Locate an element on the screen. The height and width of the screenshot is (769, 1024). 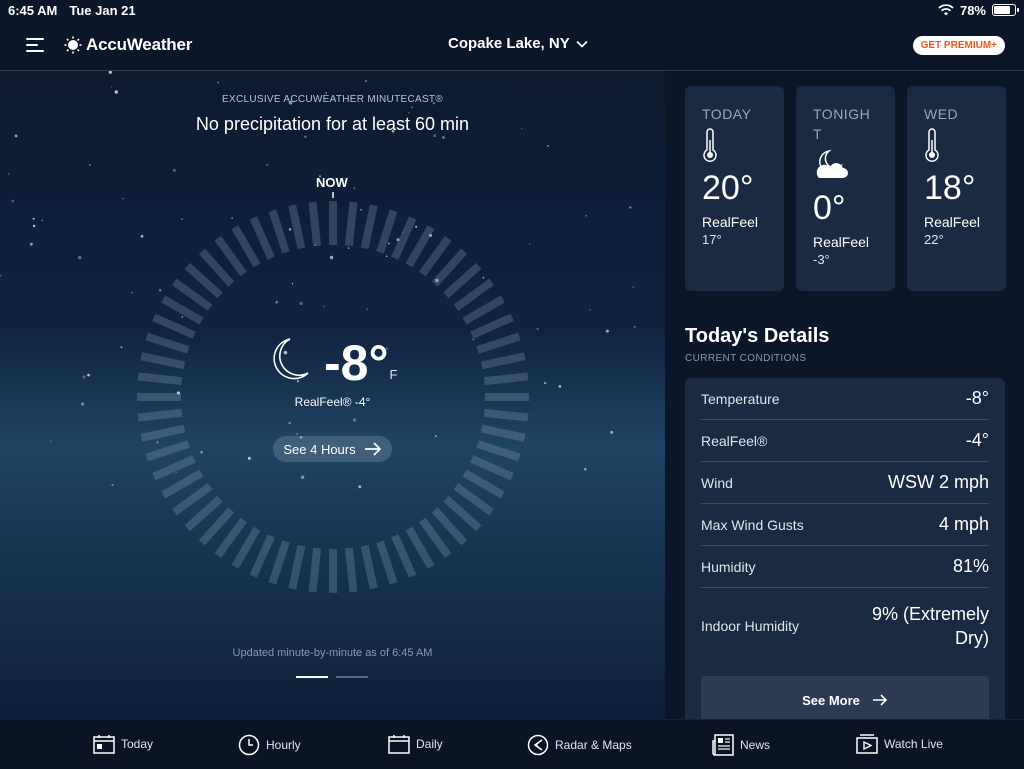
page-indicator is located at coordinates (332, 677).